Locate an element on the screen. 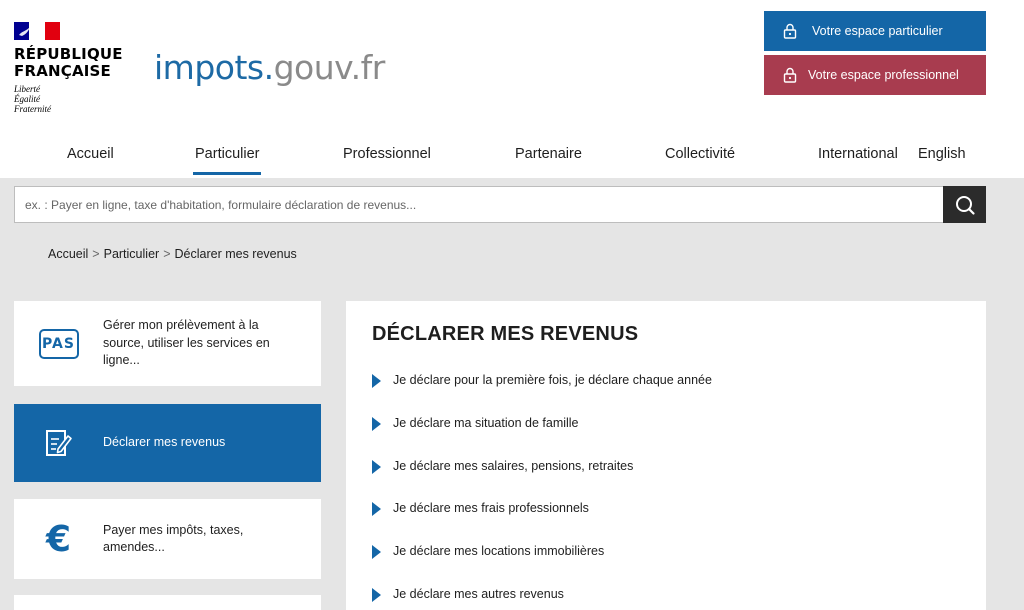 This screenshot has width=1024, height=610. link-label: Je déclare mes locations immobilières is located at coordinates (499, 551).